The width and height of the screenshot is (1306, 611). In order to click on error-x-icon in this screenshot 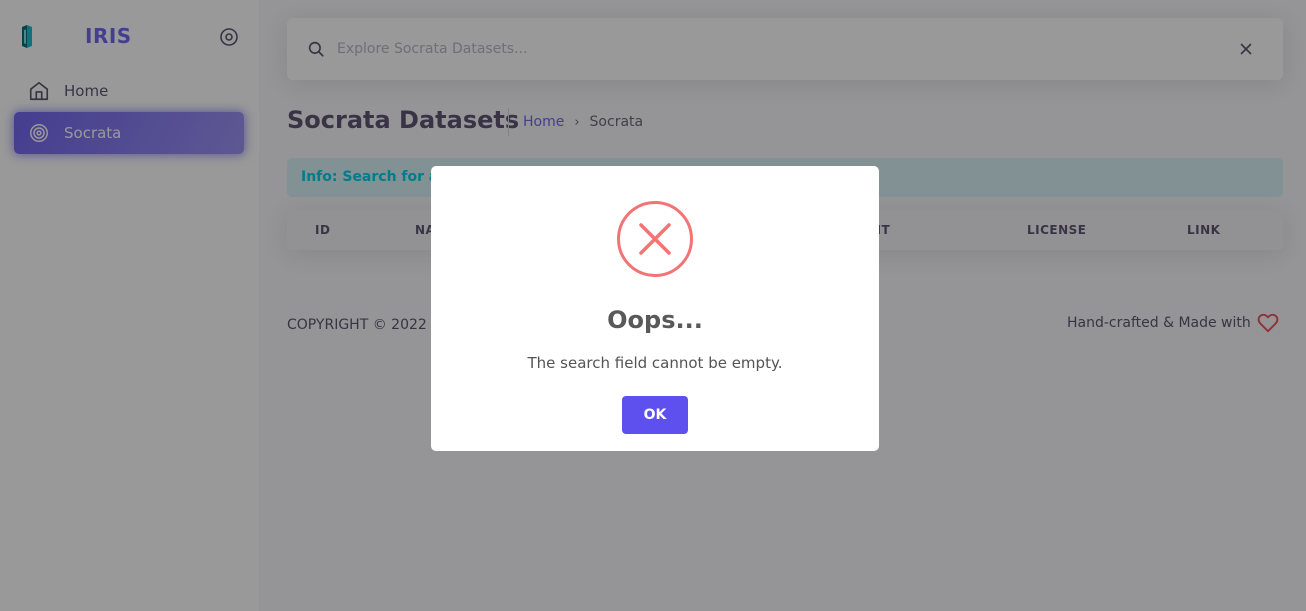, I will do `click(655, 239)`.